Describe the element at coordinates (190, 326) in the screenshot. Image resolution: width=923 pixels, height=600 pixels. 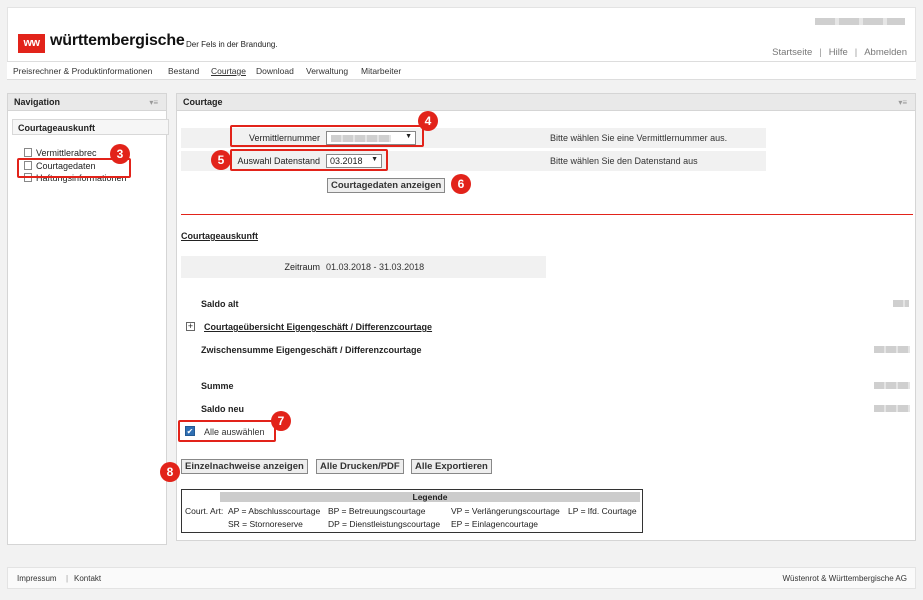
I see `expand-icon: +` at that location.